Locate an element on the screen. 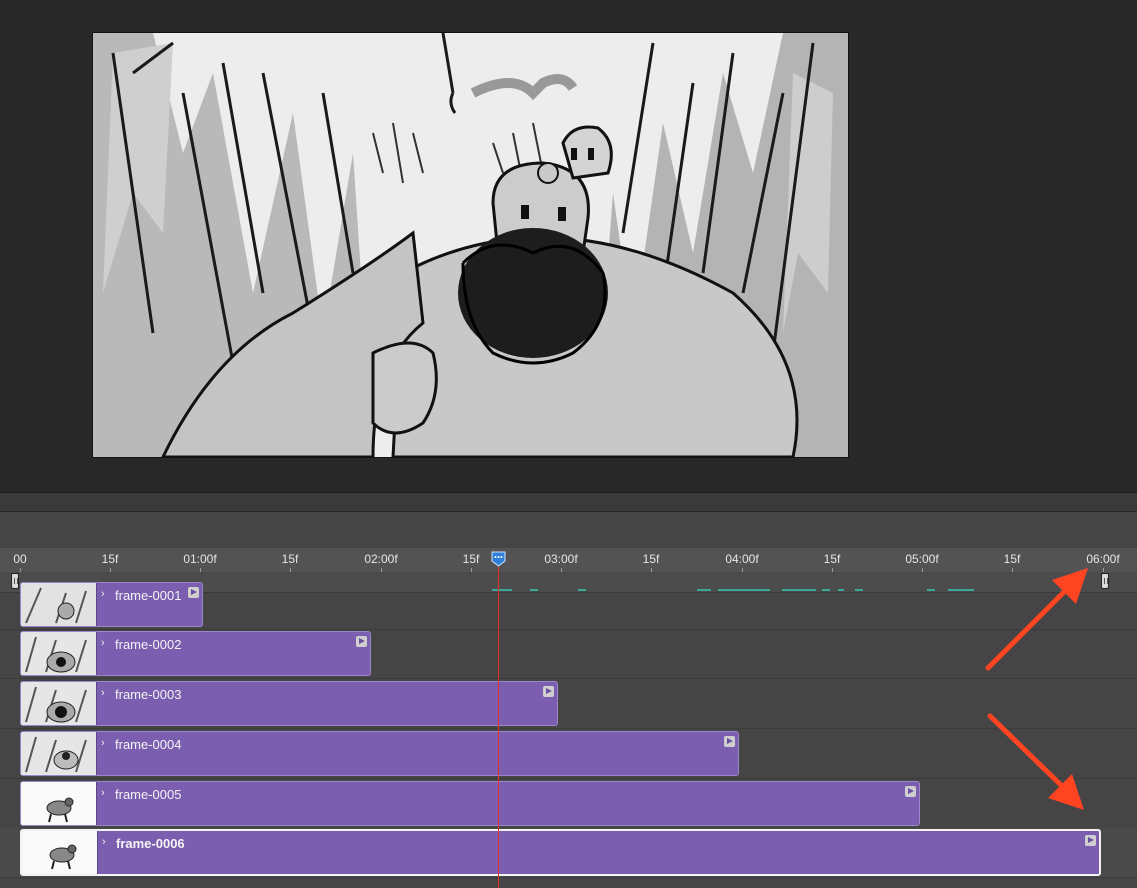 This screenshot has width=1137, height=888. panel-divider is located at coordinates (568, 502).